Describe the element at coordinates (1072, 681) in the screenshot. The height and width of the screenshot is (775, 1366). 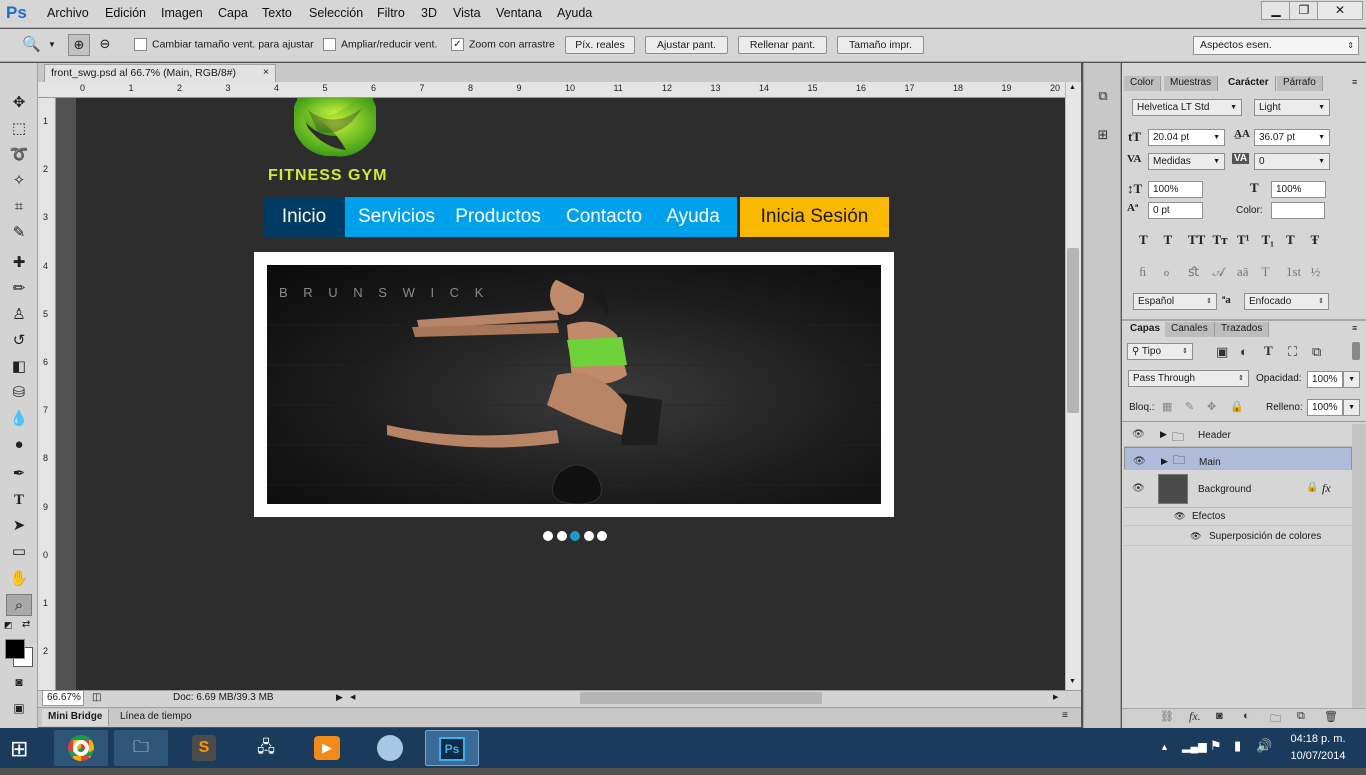
I see `scroll-down-icon: ▼` at that location.